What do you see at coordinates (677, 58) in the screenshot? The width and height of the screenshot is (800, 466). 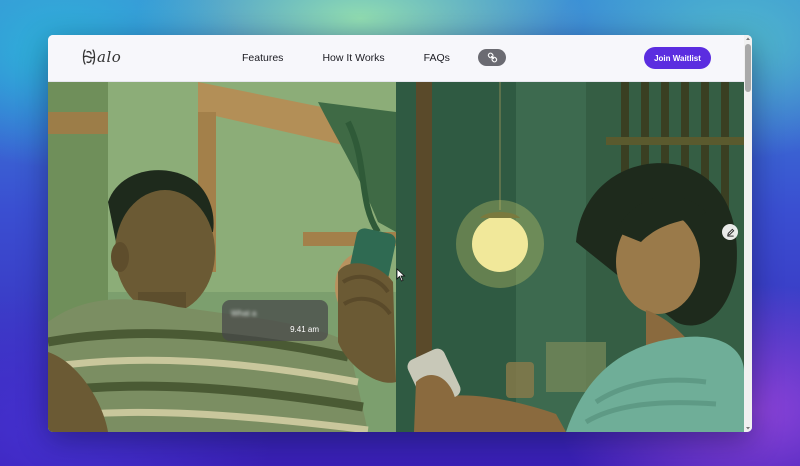 I see `join-waitlist-button: Join Waitlist` at bounding box center [677, 58].